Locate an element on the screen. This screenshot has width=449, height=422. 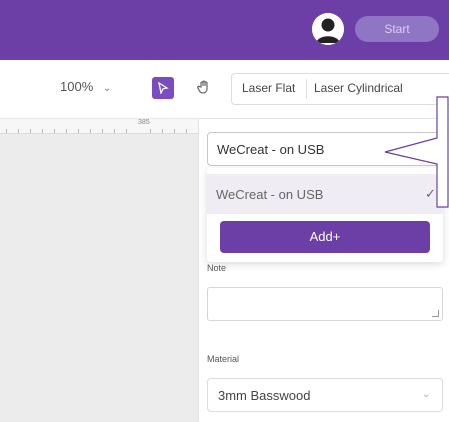
add-device-button: Add+ is located at coordinates (325, 237).